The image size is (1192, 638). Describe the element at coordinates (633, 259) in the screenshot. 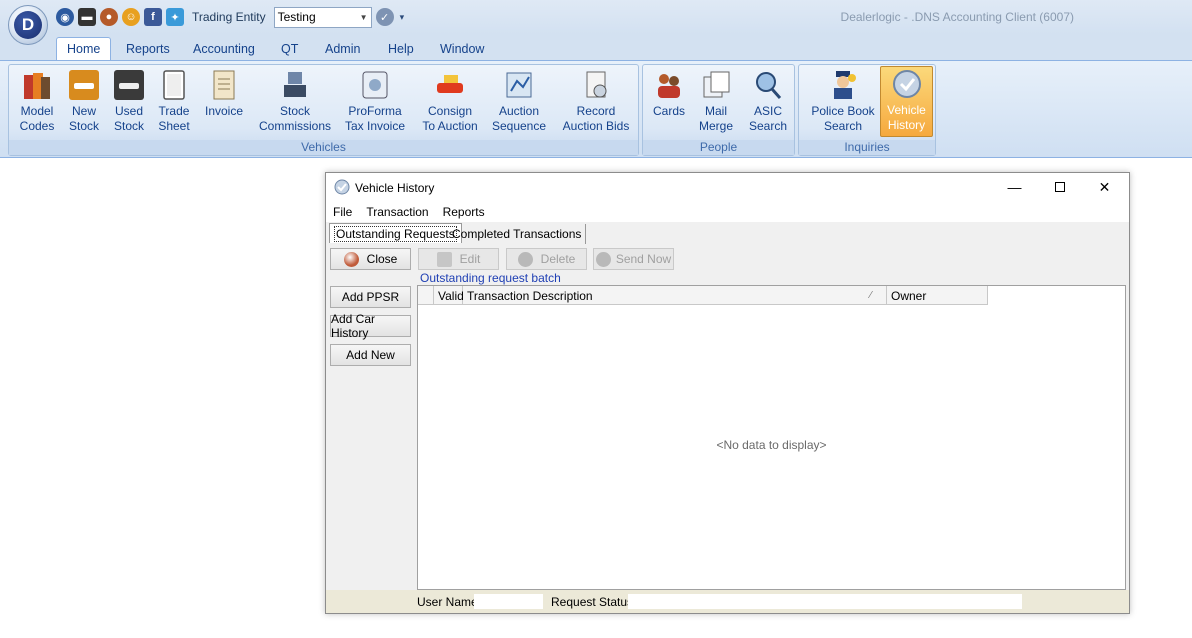

I see `send-now-button: Send Now` at that location.